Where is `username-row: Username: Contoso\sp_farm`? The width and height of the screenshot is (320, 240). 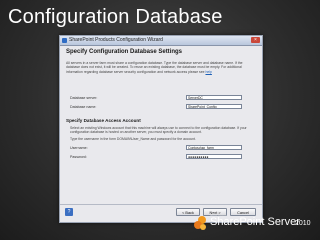
username-row: Username: Contoso\sp_farm is located at coordinates (160, 148).